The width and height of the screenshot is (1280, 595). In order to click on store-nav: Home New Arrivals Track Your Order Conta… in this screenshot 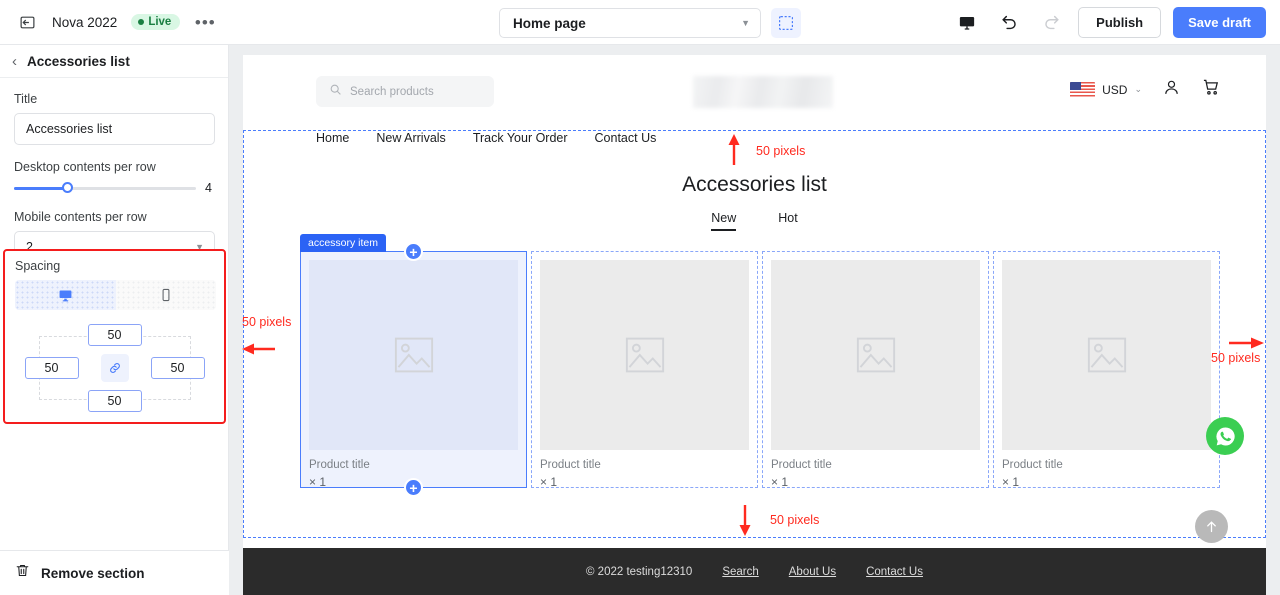, I will do `click(486, 138)`.